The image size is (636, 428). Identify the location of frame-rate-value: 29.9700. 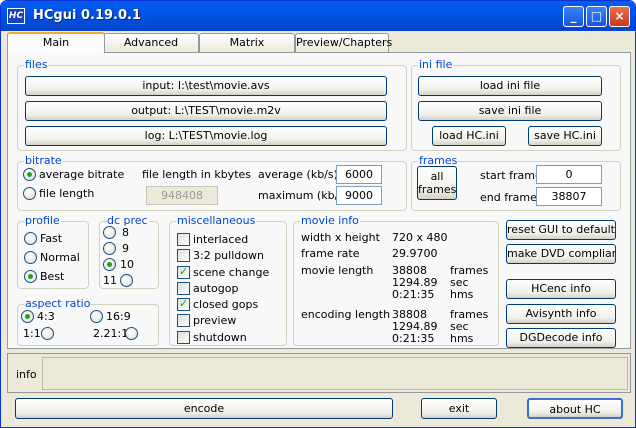
(415, 253).